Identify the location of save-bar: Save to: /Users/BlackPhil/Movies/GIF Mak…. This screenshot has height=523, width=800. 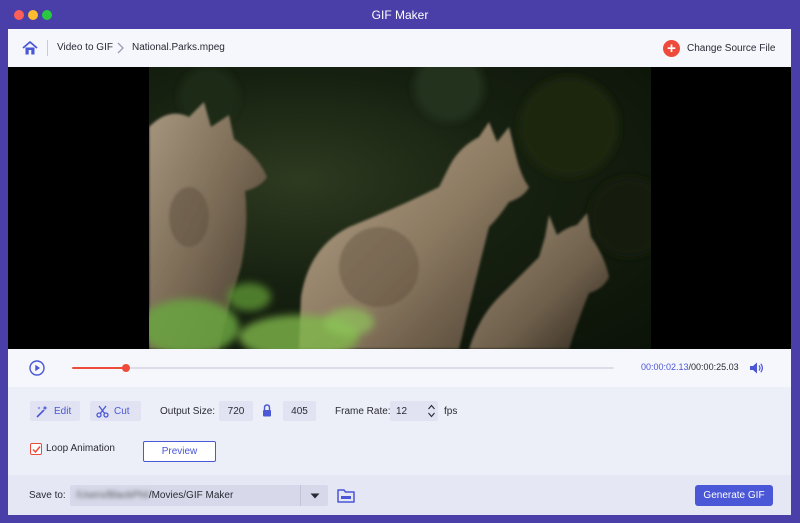
(399, 495).